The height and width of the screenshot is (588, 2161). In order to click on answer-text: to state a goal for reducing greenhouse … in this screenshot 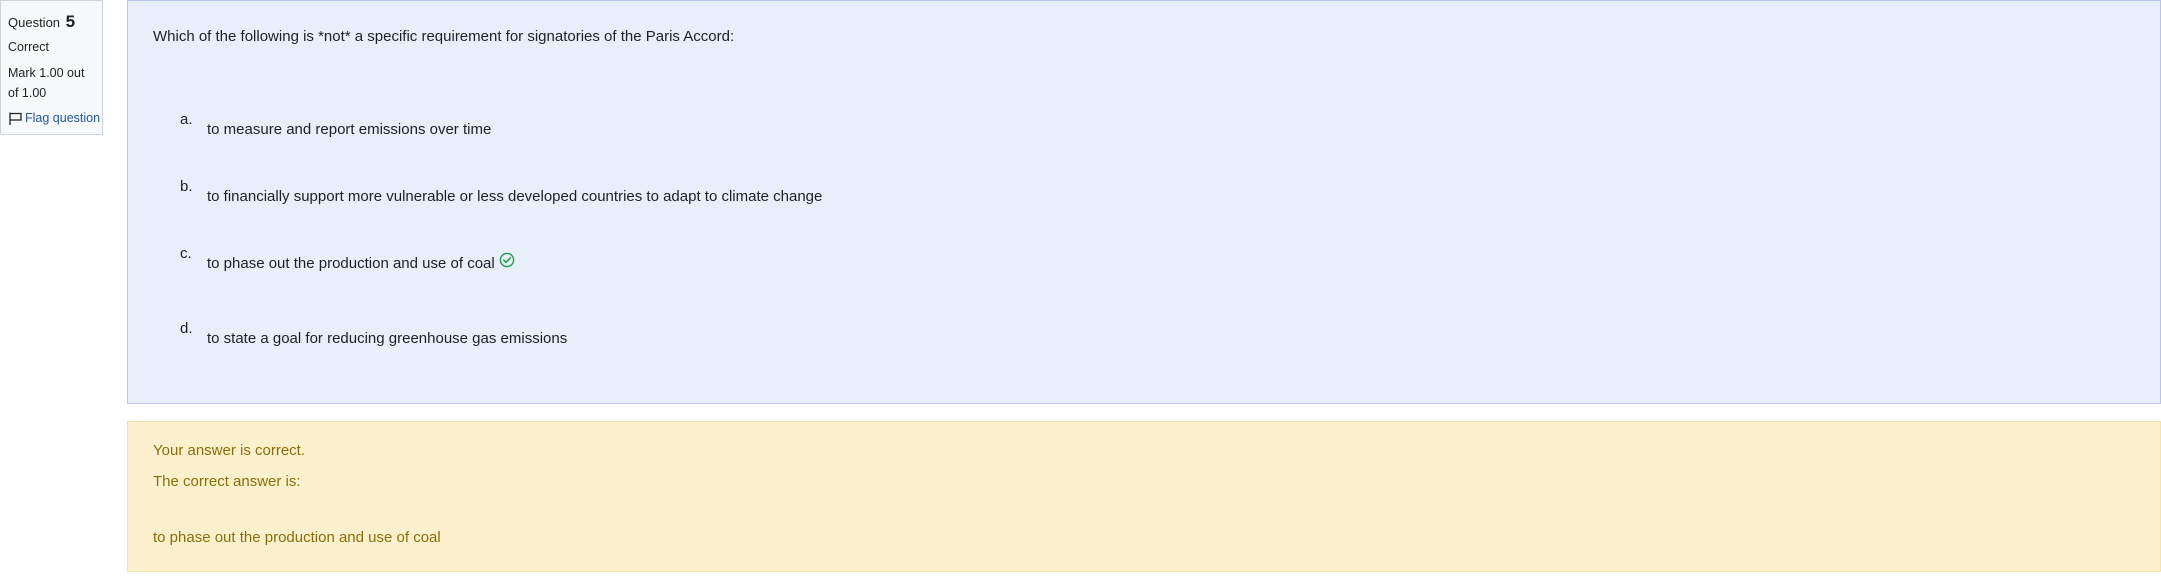, I will do `click(387, 338)`.